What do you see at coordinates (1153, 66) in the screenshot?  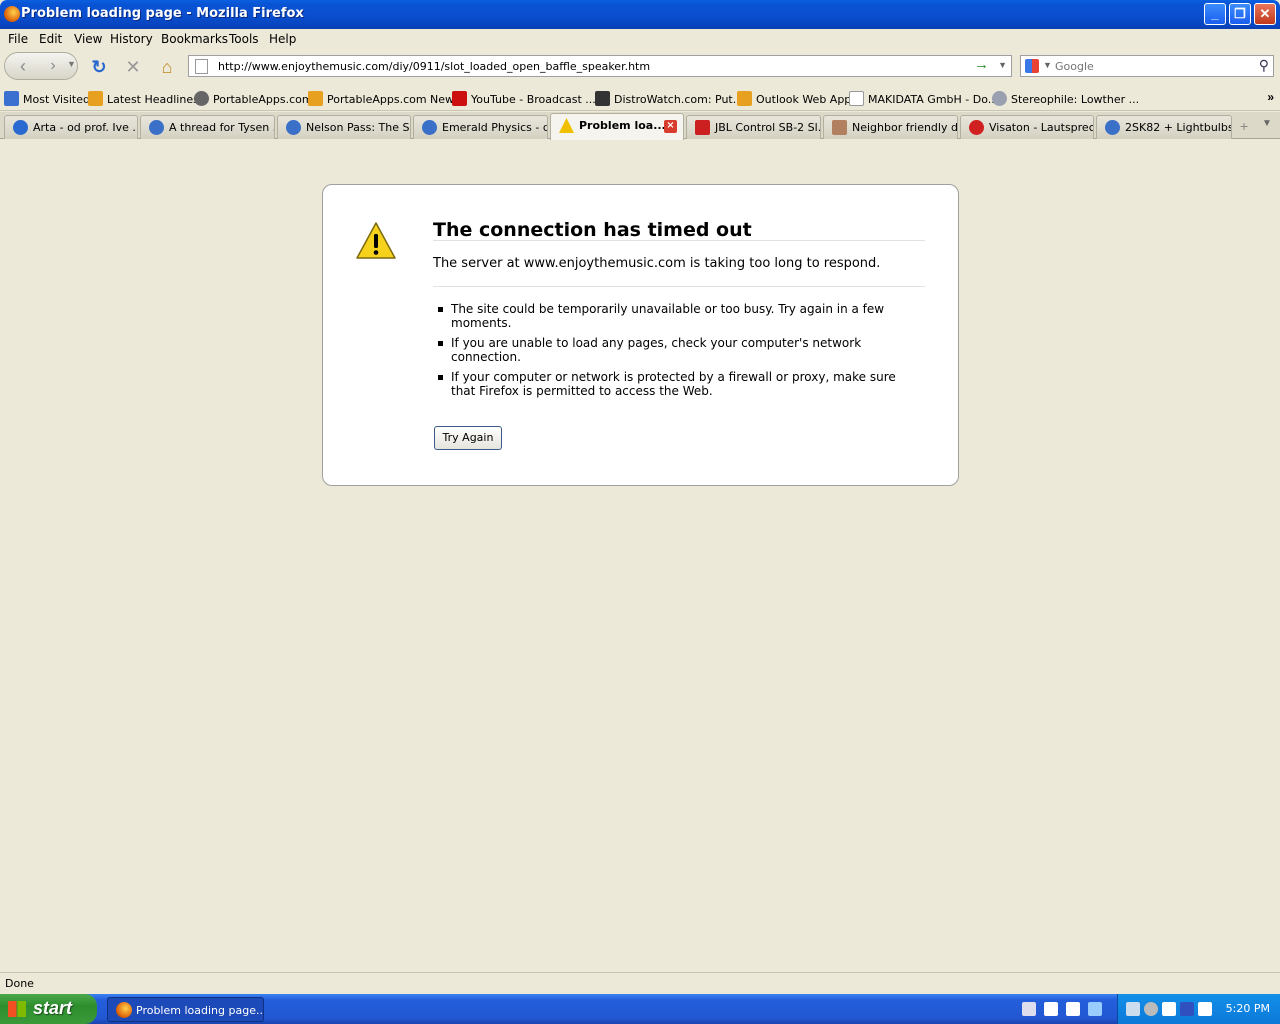 I see `search-input` at bounding box center [1153, 66].